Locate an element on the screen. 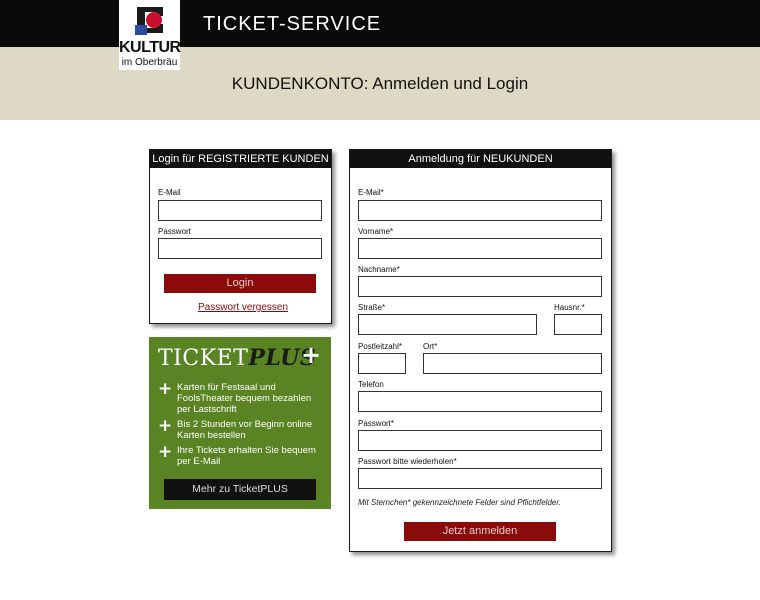 This screenshot has height=600, width=760. telefon-input is located at coordinates (480, 401).